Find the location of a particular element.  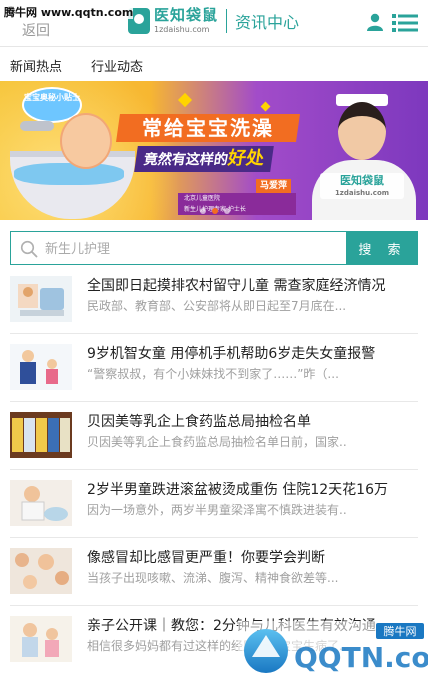

nurse-head is located at coordinates (362, 131).